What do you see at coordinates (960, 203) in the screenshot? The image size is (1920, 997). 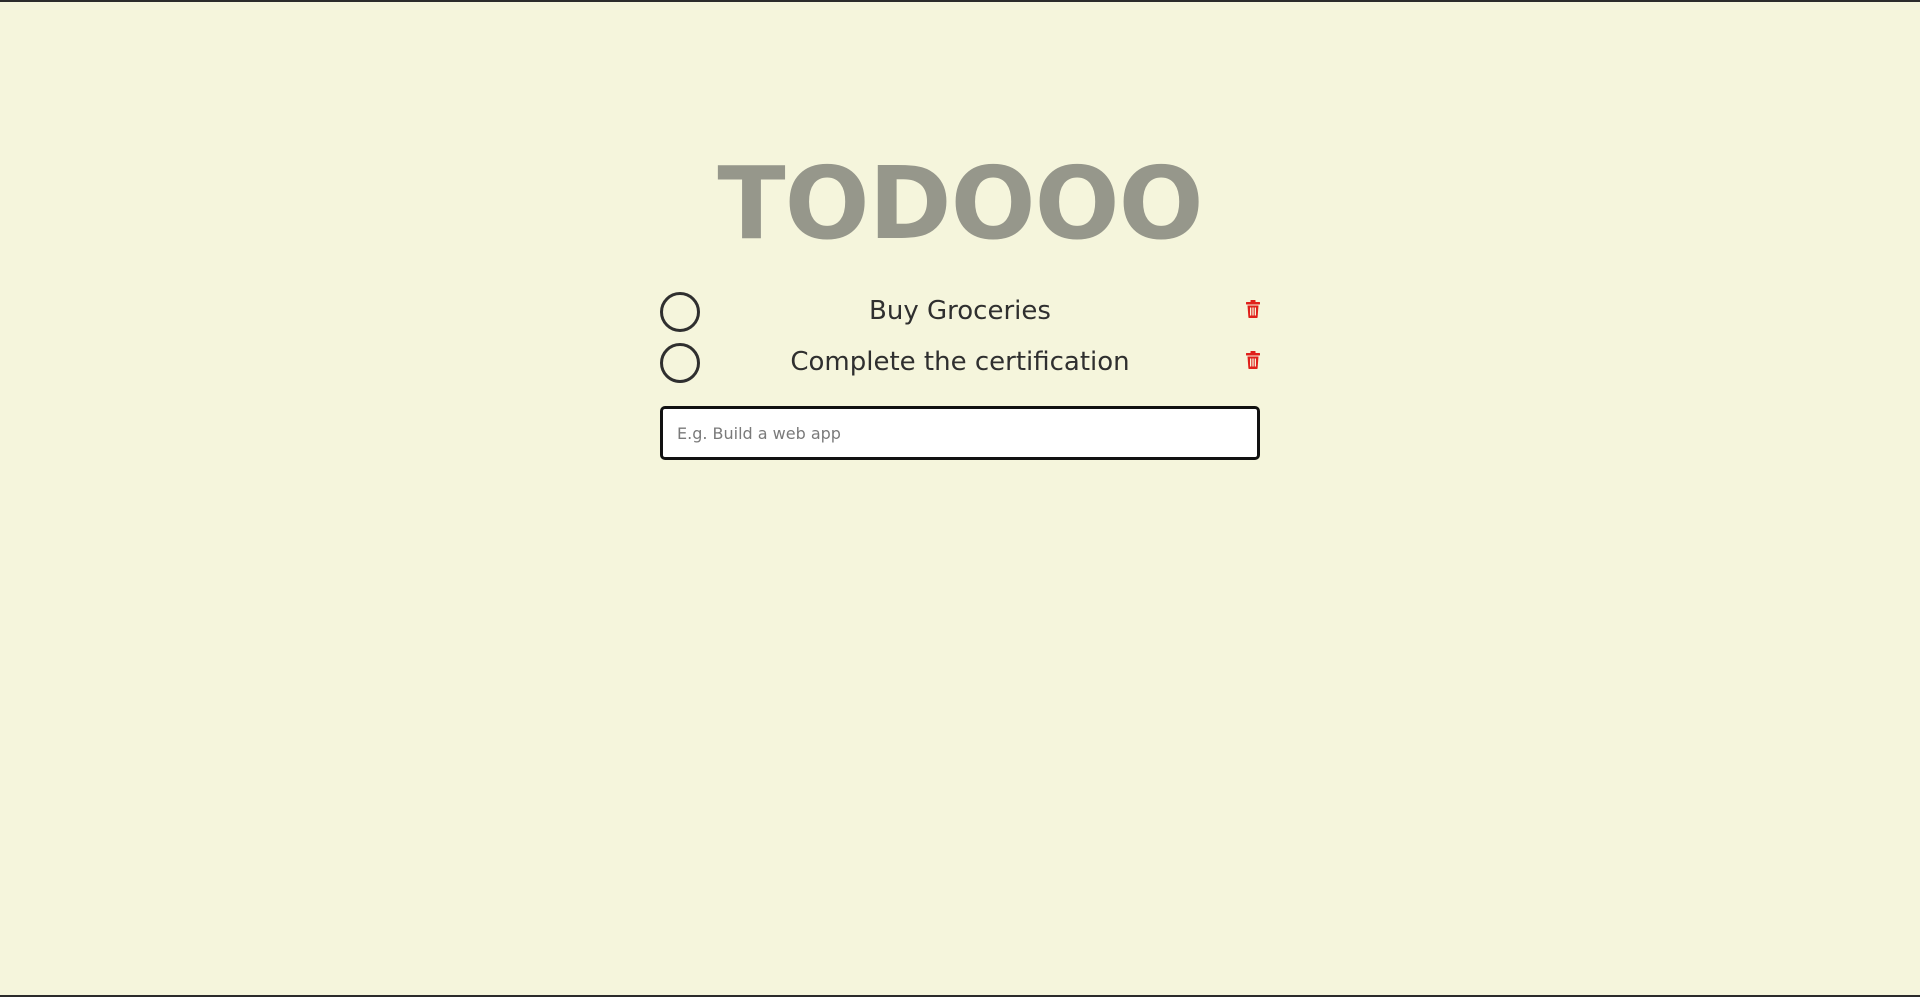 I see `app-title: TODOOO` at bounding box center [960, 203].